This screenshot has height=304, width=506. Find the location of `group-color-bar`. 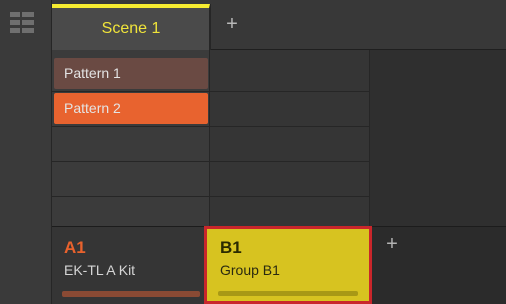

group-color-bar is located at coordinates (131, 294).